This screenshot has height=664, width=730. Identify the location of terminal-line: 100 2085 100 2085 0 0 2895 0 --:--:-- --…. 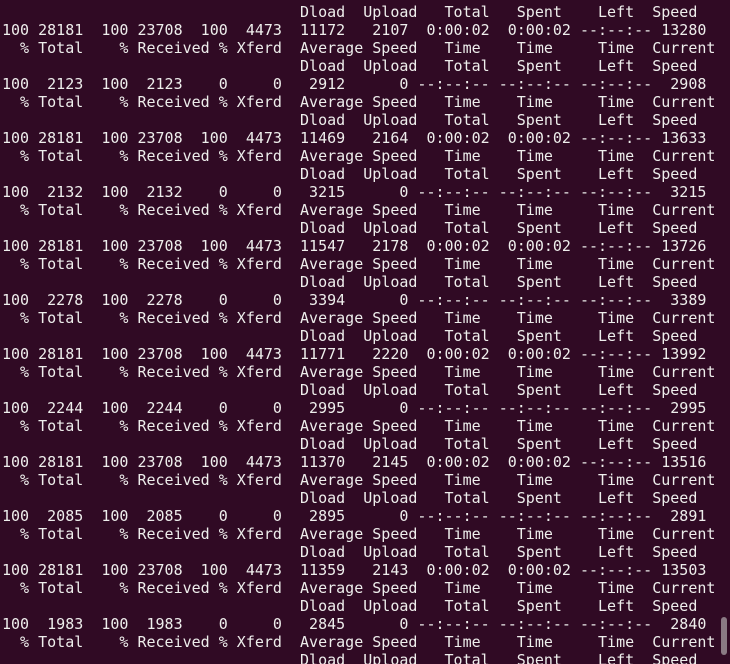
(354, 516).